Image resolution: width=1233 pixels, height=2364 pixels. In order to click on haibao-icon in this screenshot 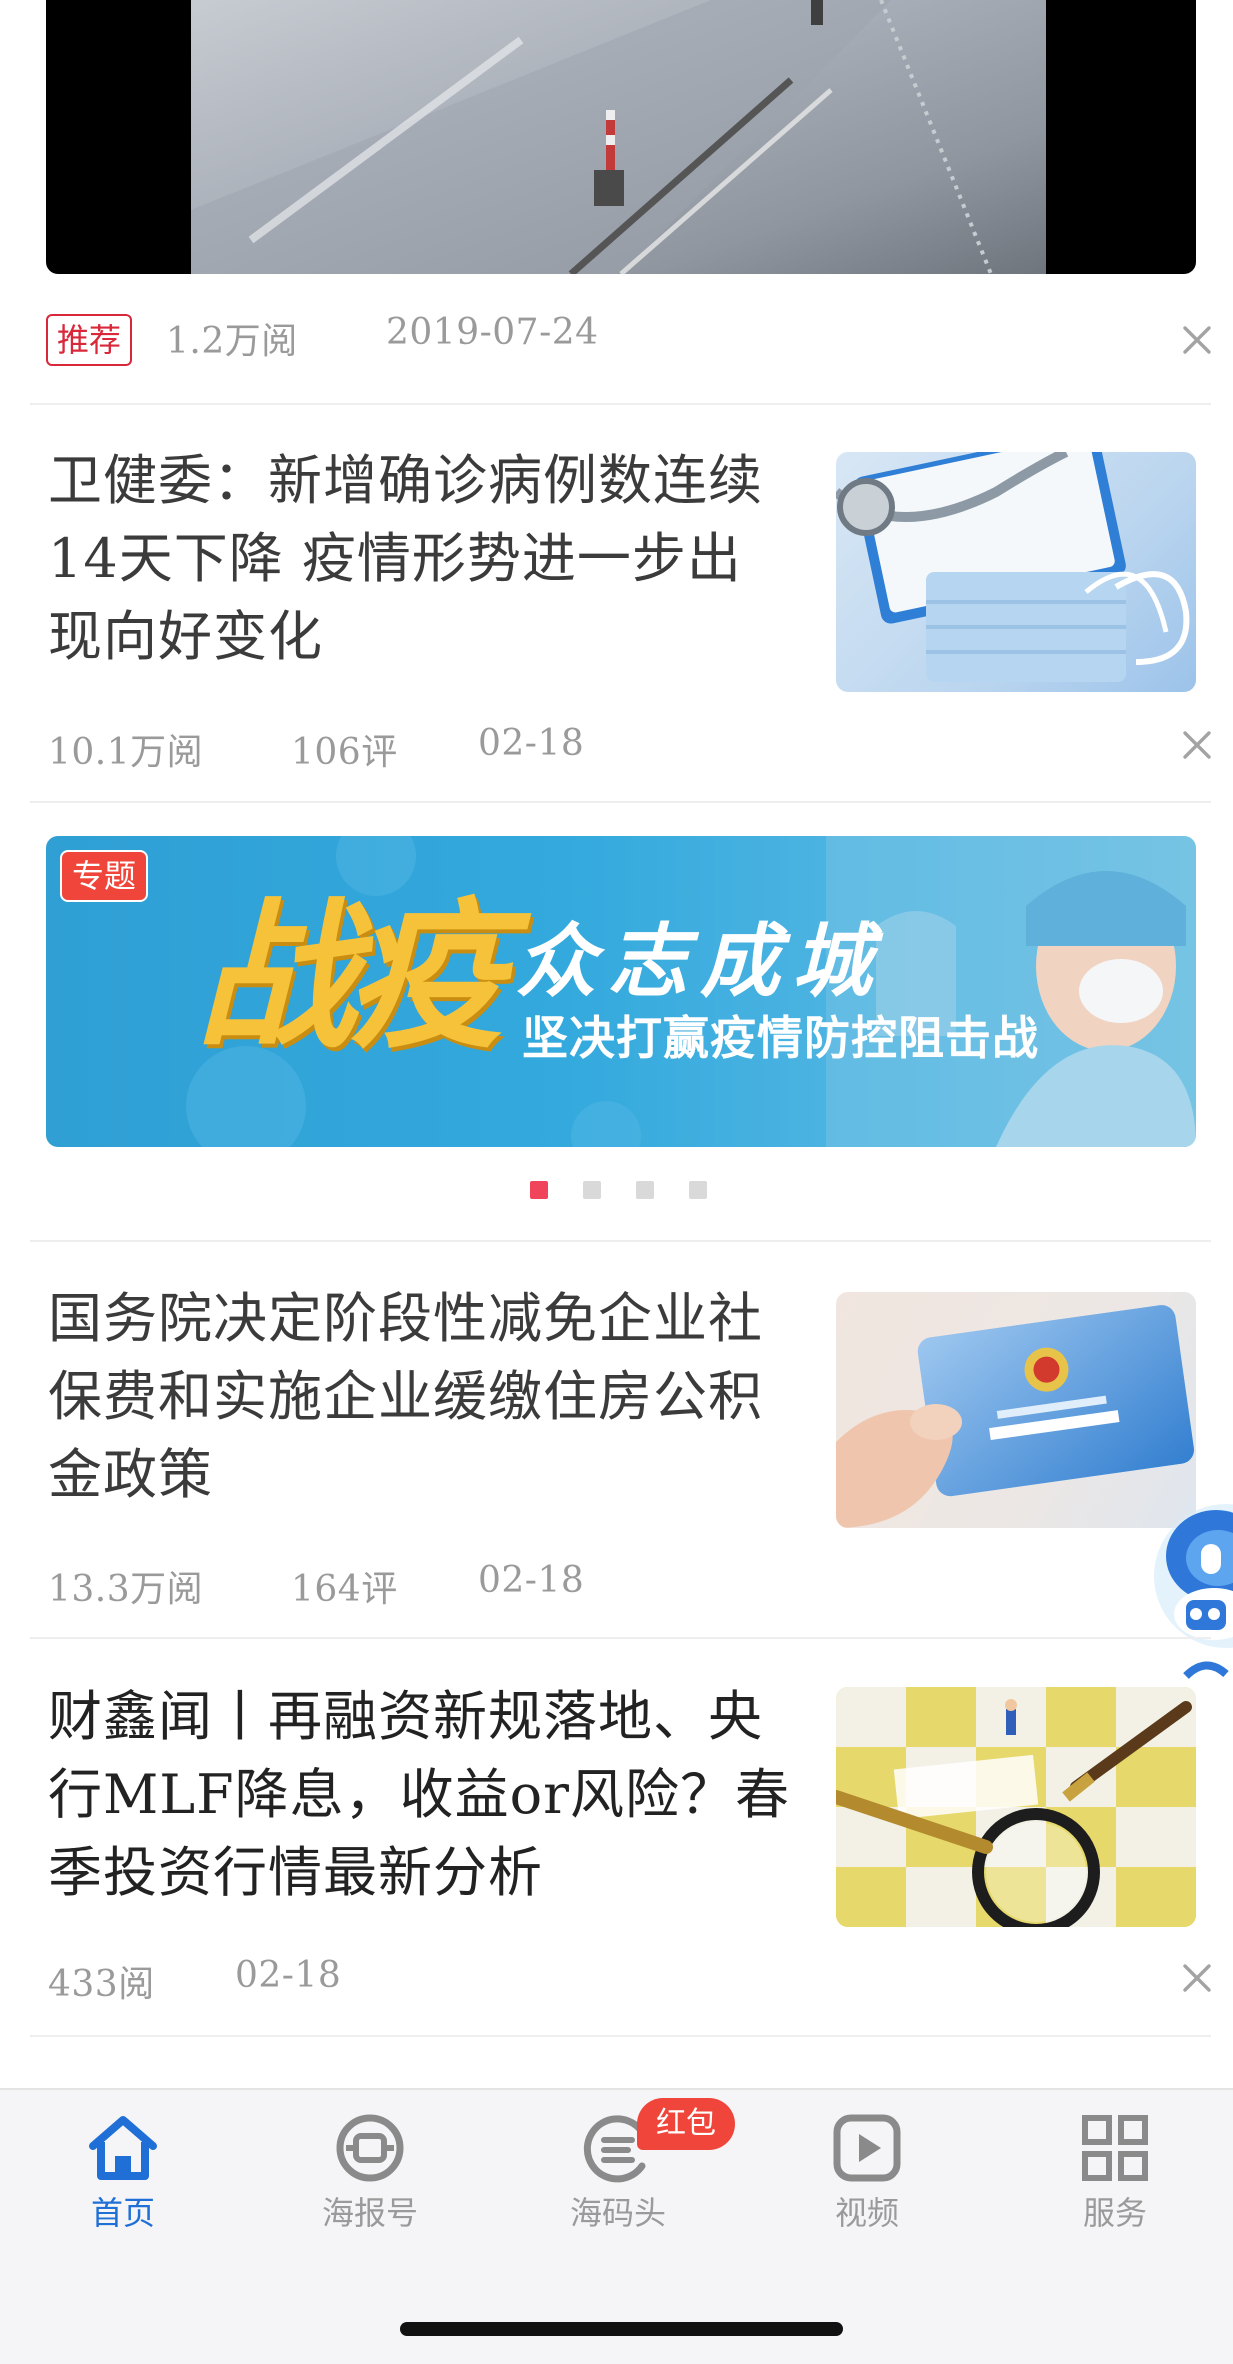, I will do `click(370, 2148)`.